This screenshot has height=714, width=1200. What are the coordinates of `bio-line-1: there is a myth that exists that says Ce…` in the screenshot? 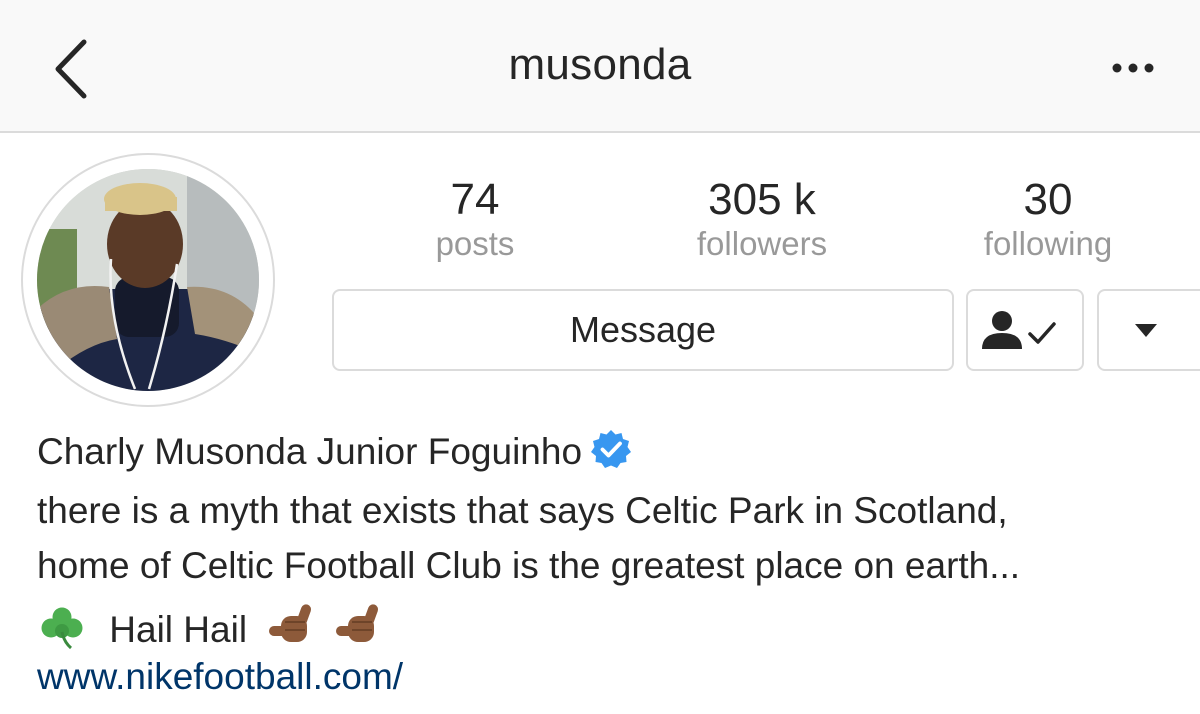 It's located at (522, 510).